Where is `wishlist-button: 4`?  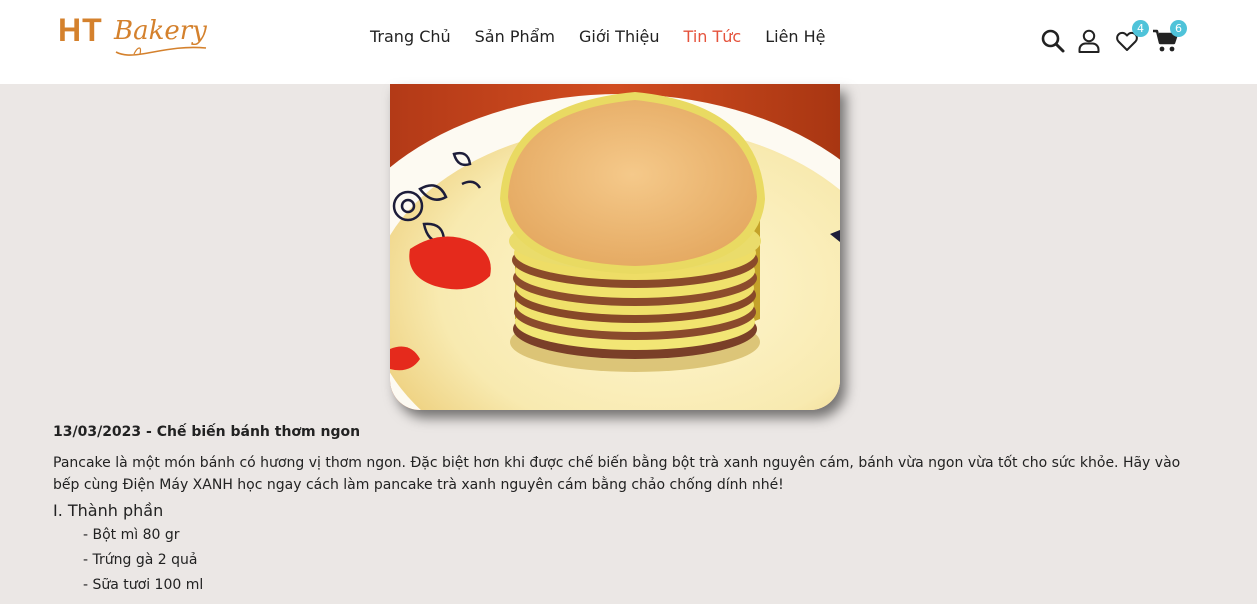
wishlist-button: 4 is located at coordinates (1131, 37).